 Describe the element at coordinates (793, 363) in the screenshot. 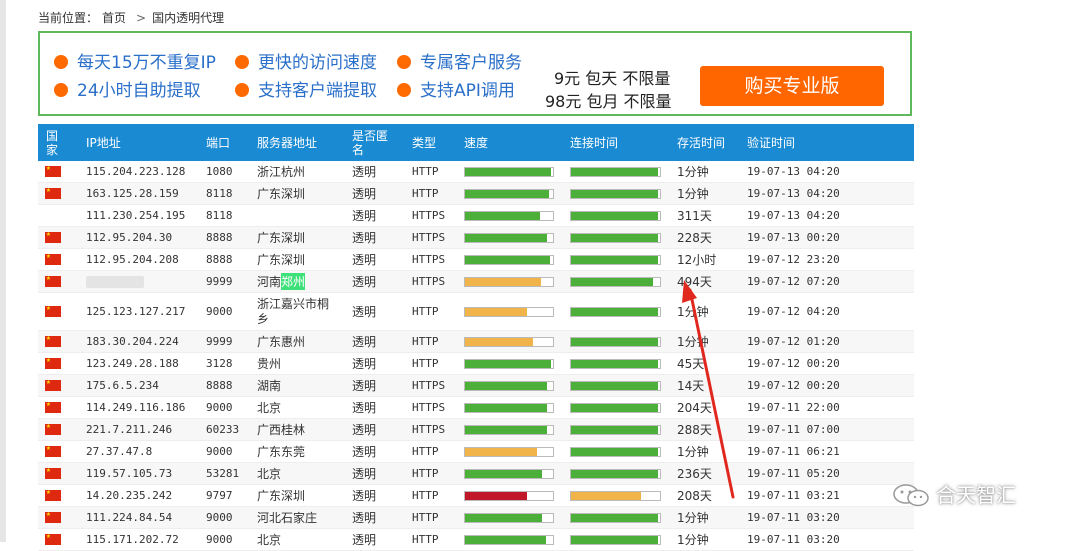

I see `verify-cell: 19-07-12 00:20` at that location.